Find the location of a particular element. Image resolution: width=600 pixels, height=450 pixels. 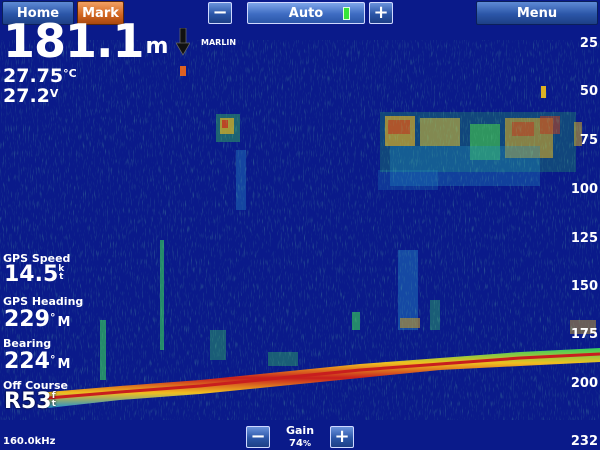

range-minus-button: − is located at coordinates (220, 13).